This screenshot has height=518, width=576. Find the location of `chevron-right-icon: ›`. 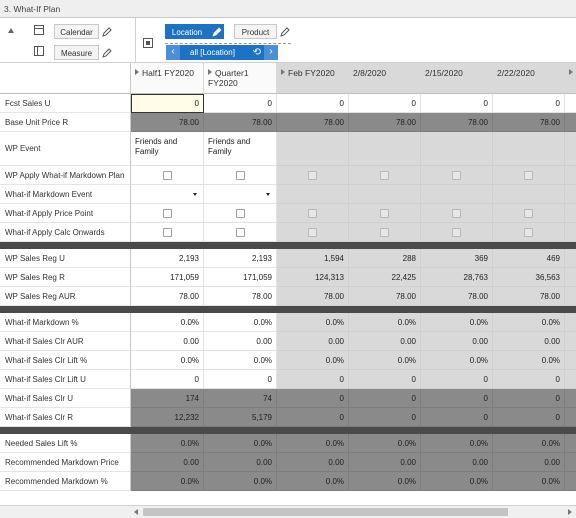

chevron-right-icon: › is located at coordinates (271, 52).